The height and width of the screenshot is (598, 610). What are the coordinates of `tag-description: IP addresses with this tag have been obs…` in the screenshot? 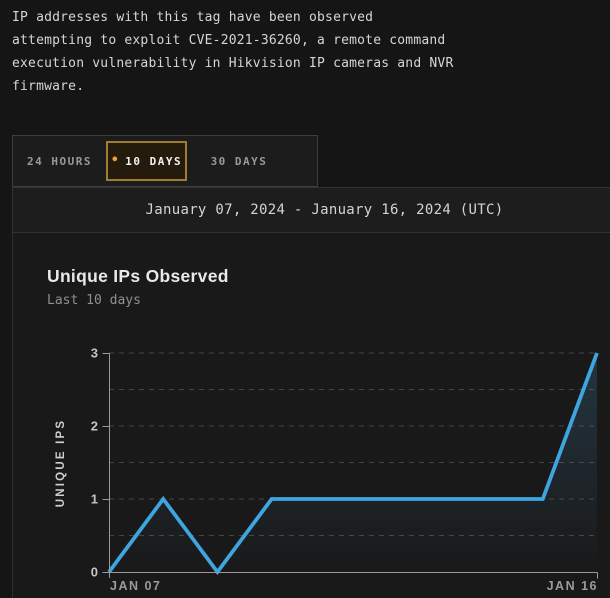 It's located at (252, 52).